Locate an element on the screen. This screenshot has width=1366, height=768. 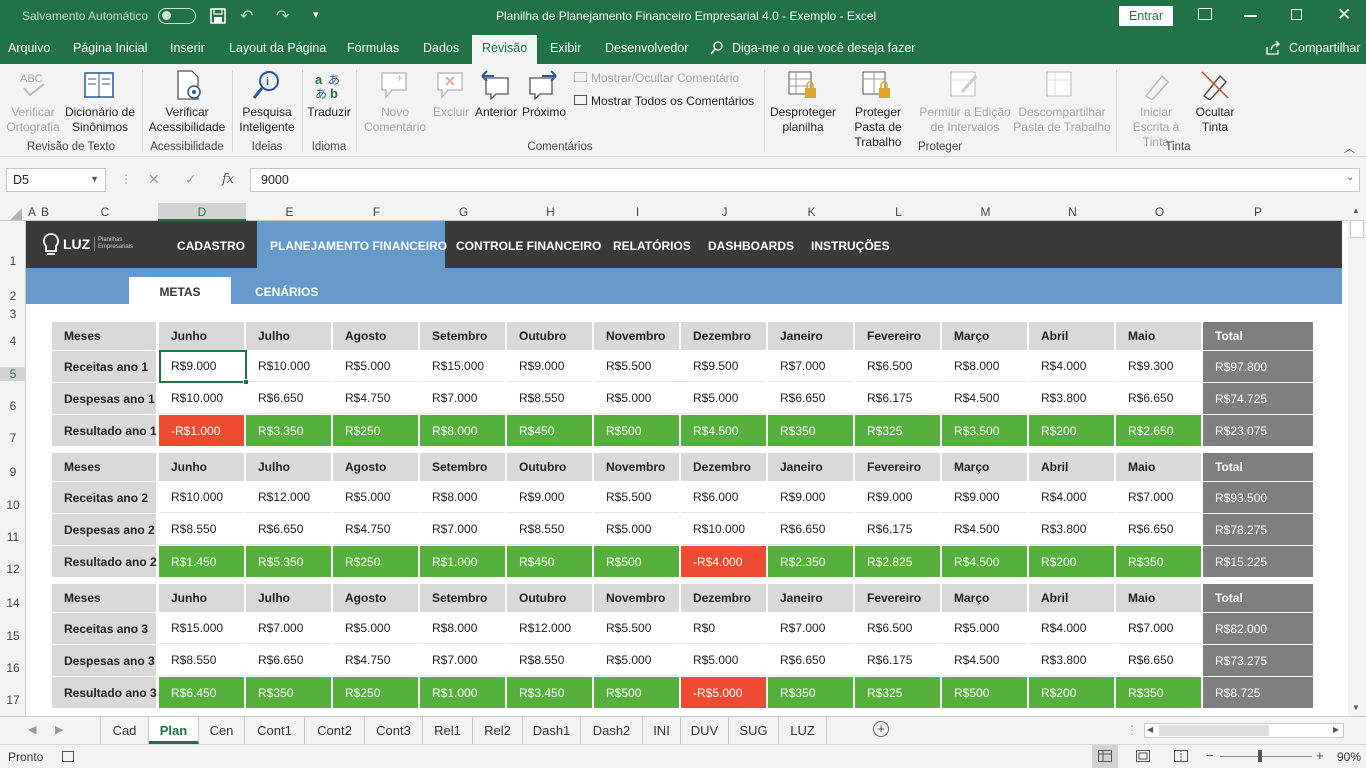
show-hide-comment-button: Mostrar/Ocultar Comentário is located at coordinates (665, 78).